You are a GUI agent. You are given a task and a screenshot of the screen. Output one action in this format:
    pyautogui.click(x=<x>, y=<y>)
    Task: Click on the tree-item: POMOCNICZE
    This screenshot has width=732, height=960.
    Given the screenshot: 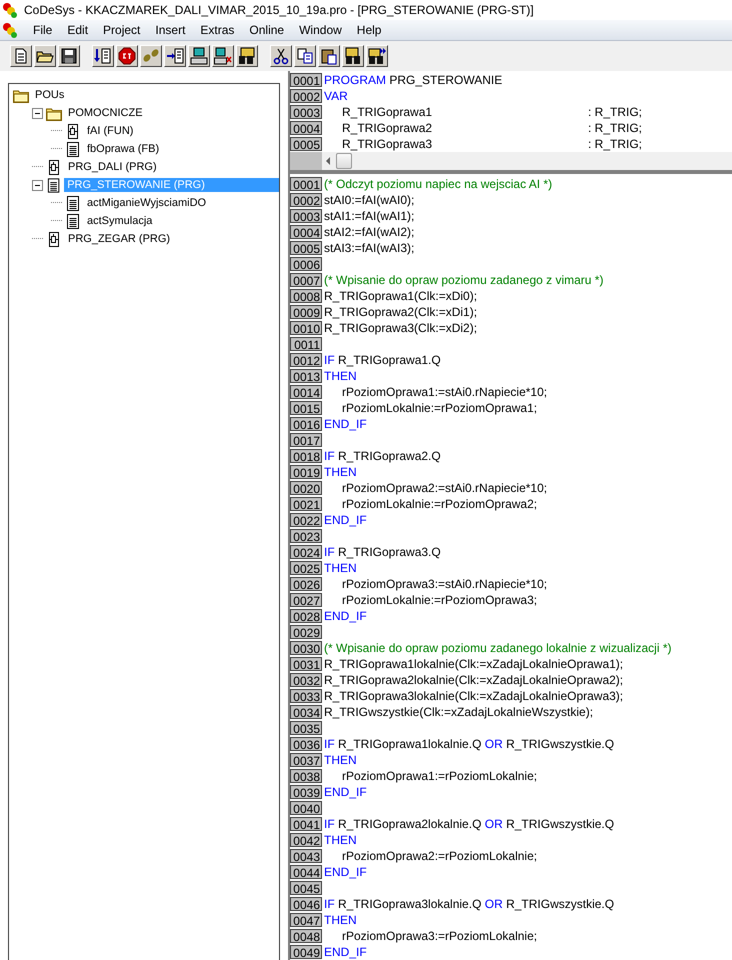 What is the action you would take?
    pyautogui.click(x=105, y=113)
    